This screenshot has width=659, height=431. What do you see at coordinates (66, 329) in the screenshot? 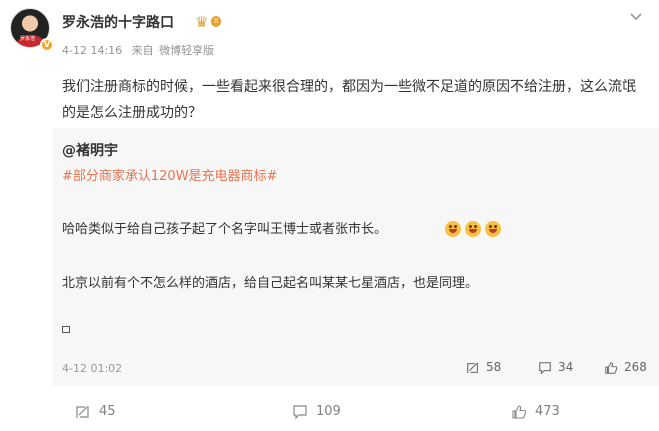
I see `image-icon` at bounding box center [66, 329].